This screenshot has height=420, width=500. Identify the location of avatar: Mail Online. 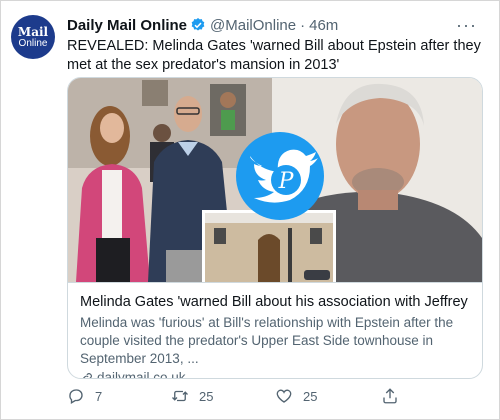
(33, 37).